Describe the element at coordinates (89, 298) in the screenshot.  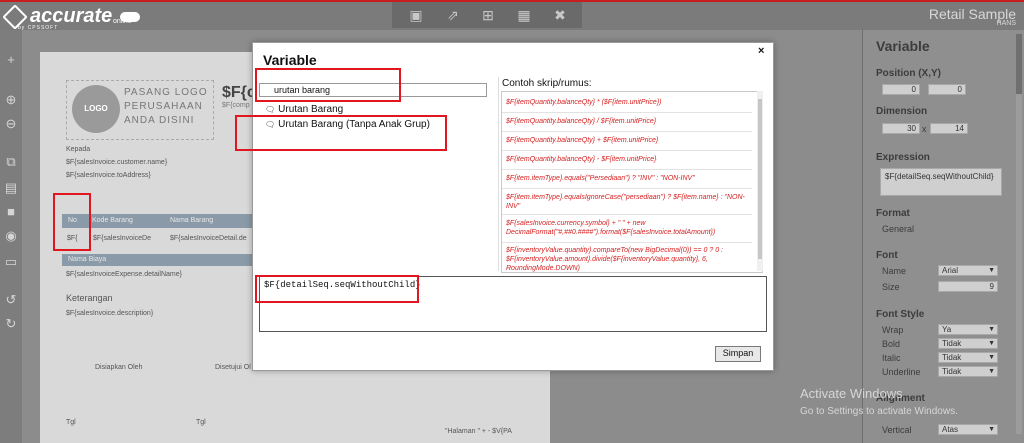
I see `keterangan-label: Keterangan` at that location.